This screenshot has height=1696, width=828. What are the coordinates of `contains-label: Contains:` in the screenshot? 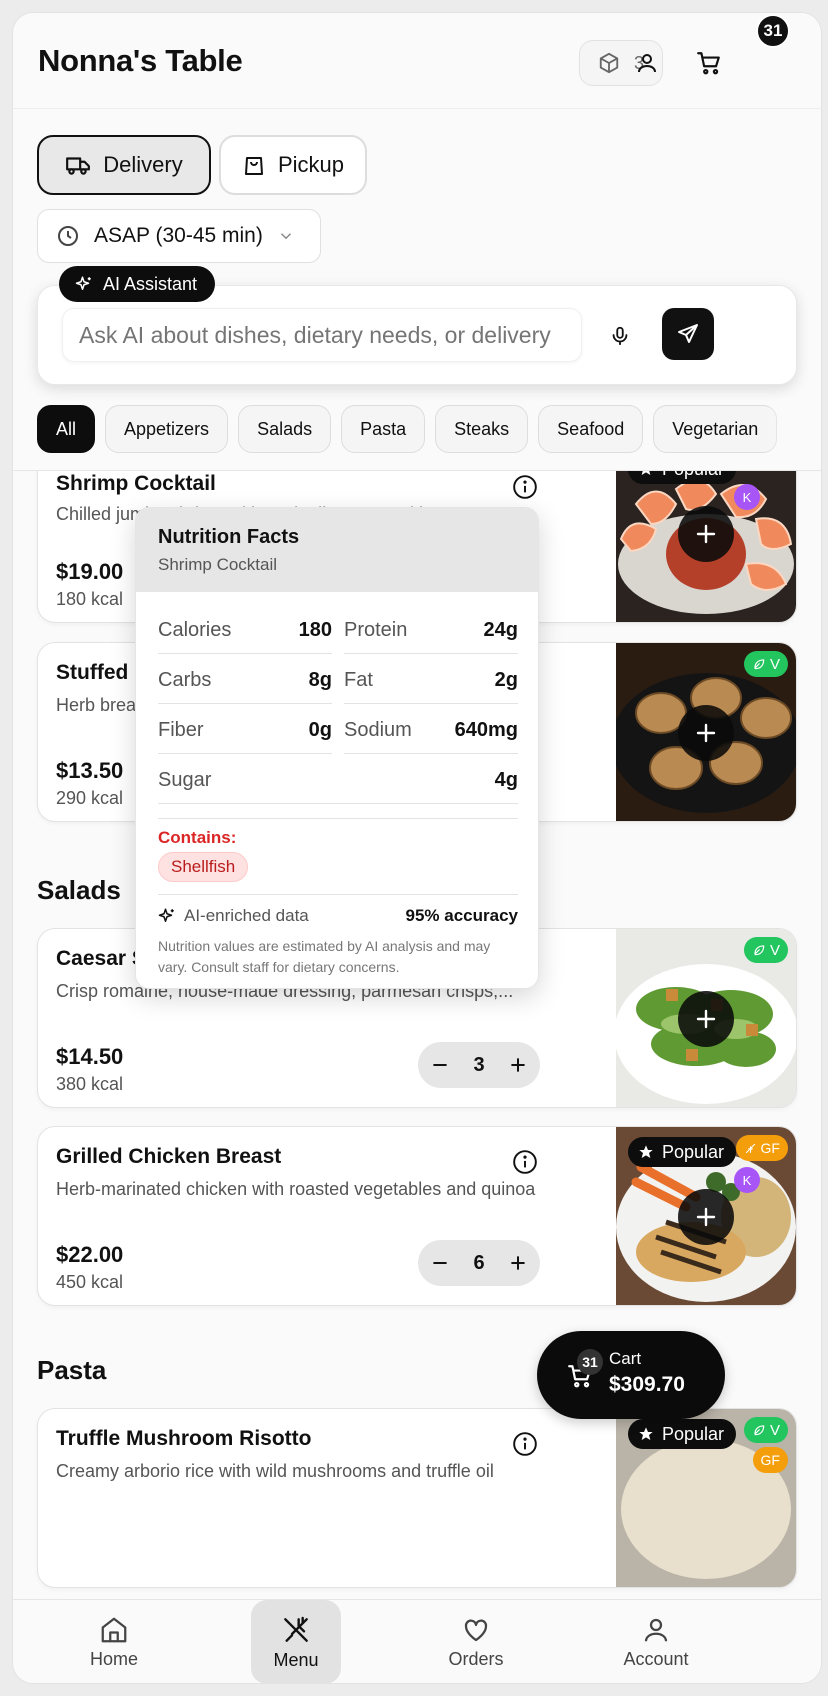 It's located at (197, 837).